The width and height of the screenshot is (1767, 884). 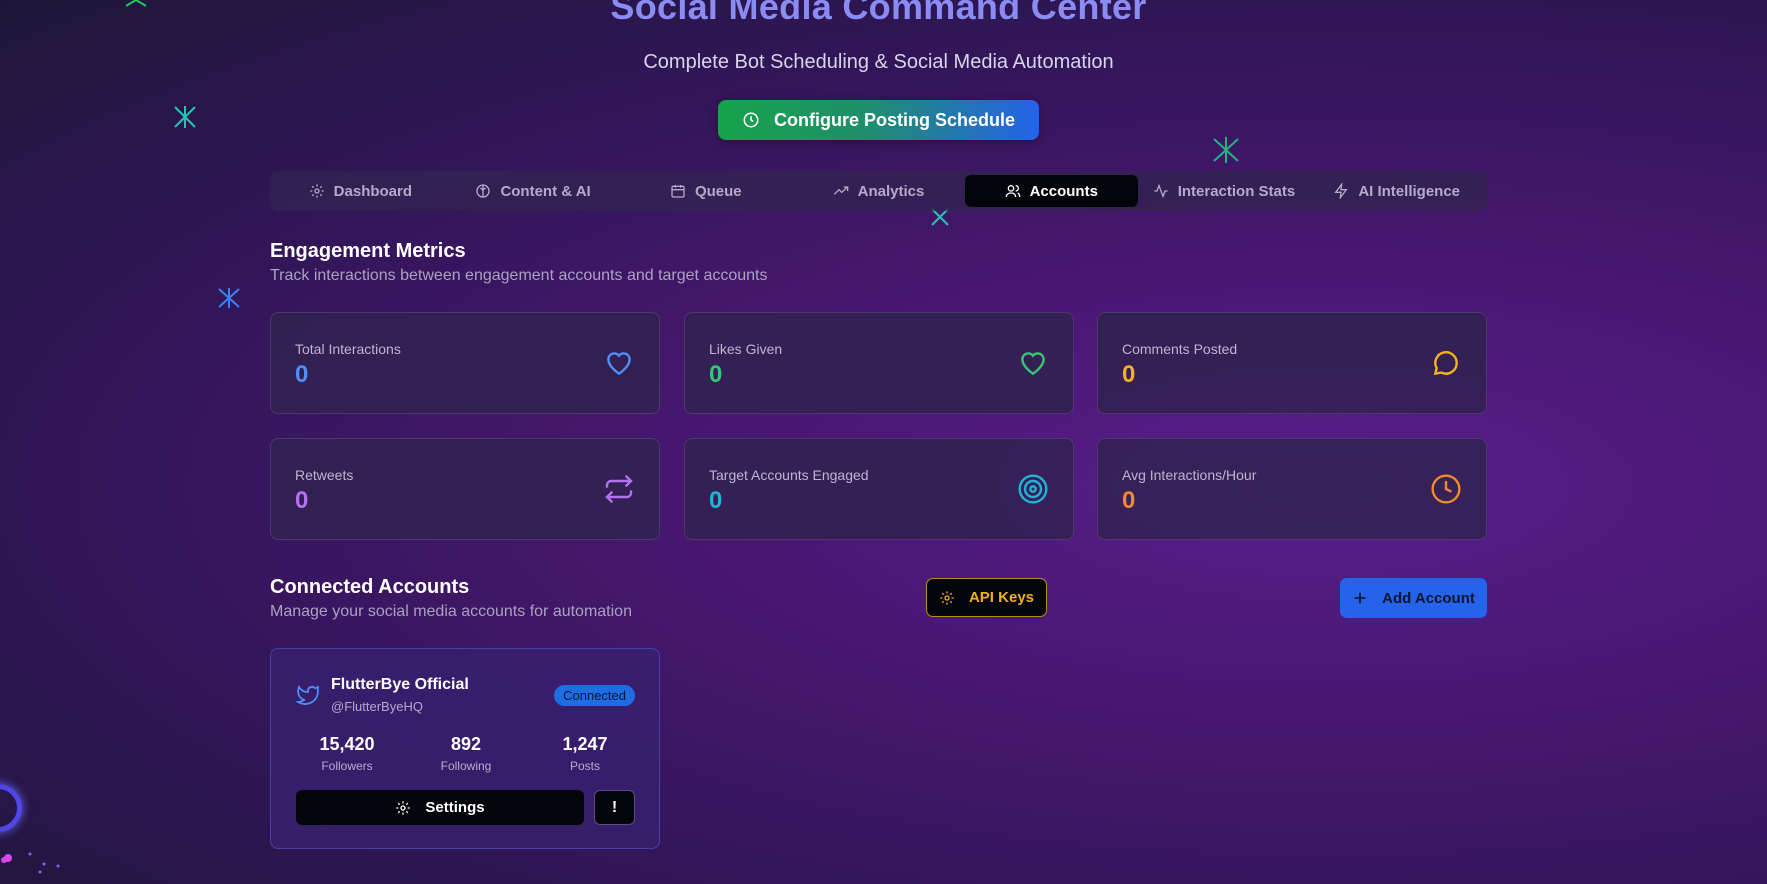 I want to click on tab-label: AI Intelligence, so click(x=1409, y=191).